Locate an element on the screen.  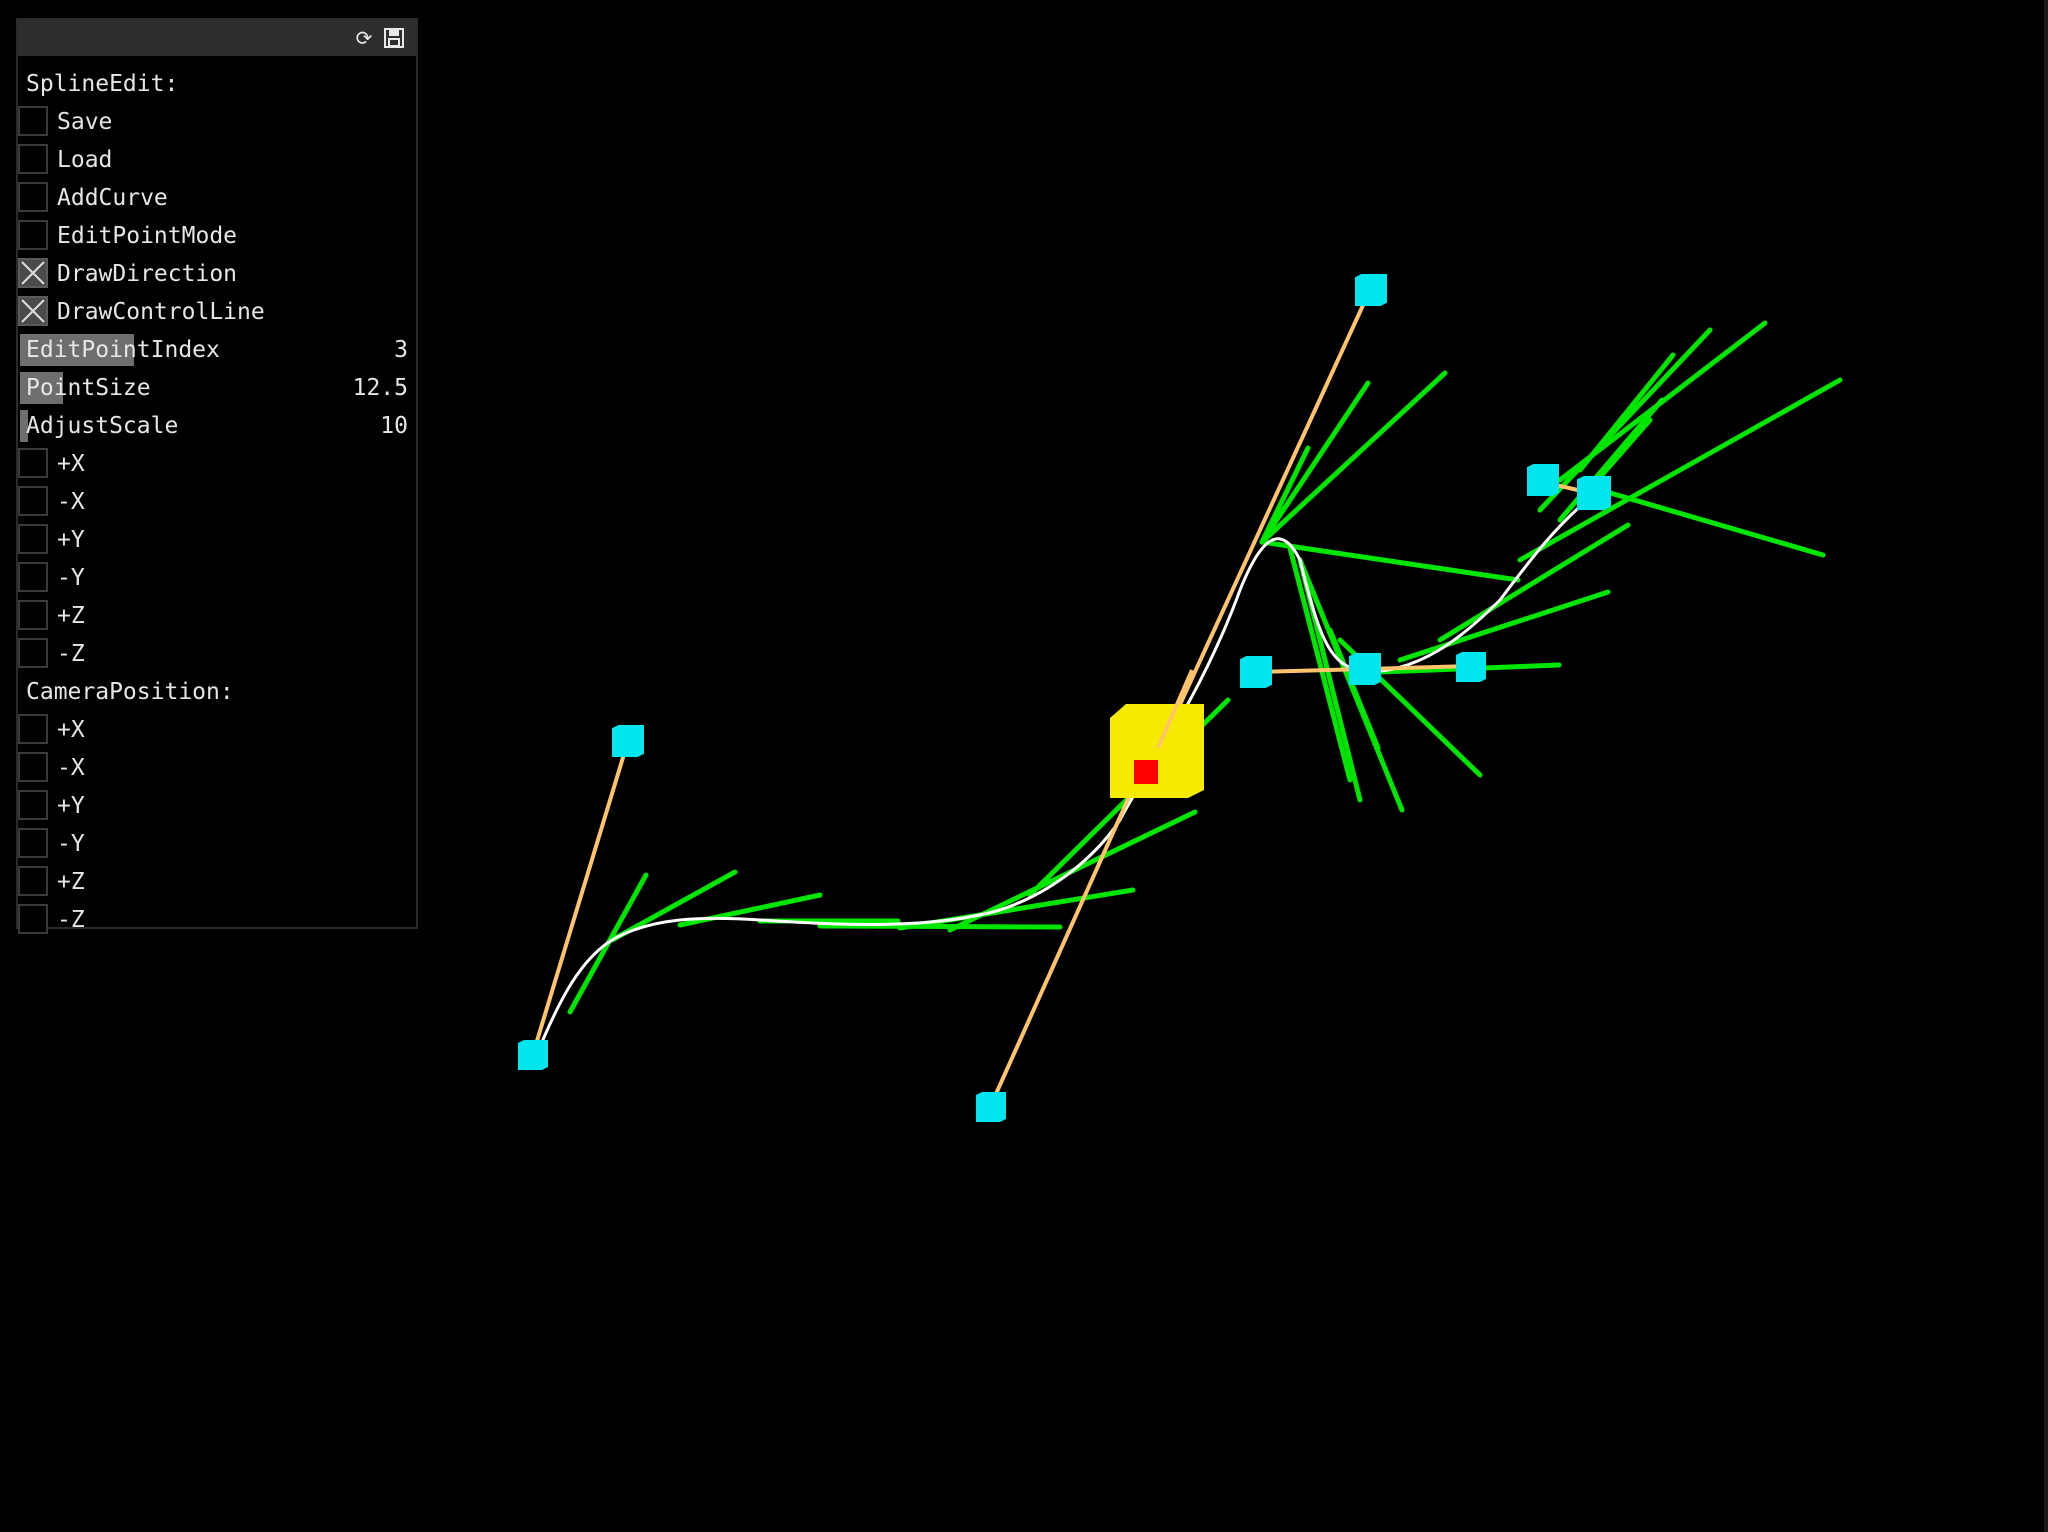
section-label-text: SplineEdit: is located at coordinates (102, 84).